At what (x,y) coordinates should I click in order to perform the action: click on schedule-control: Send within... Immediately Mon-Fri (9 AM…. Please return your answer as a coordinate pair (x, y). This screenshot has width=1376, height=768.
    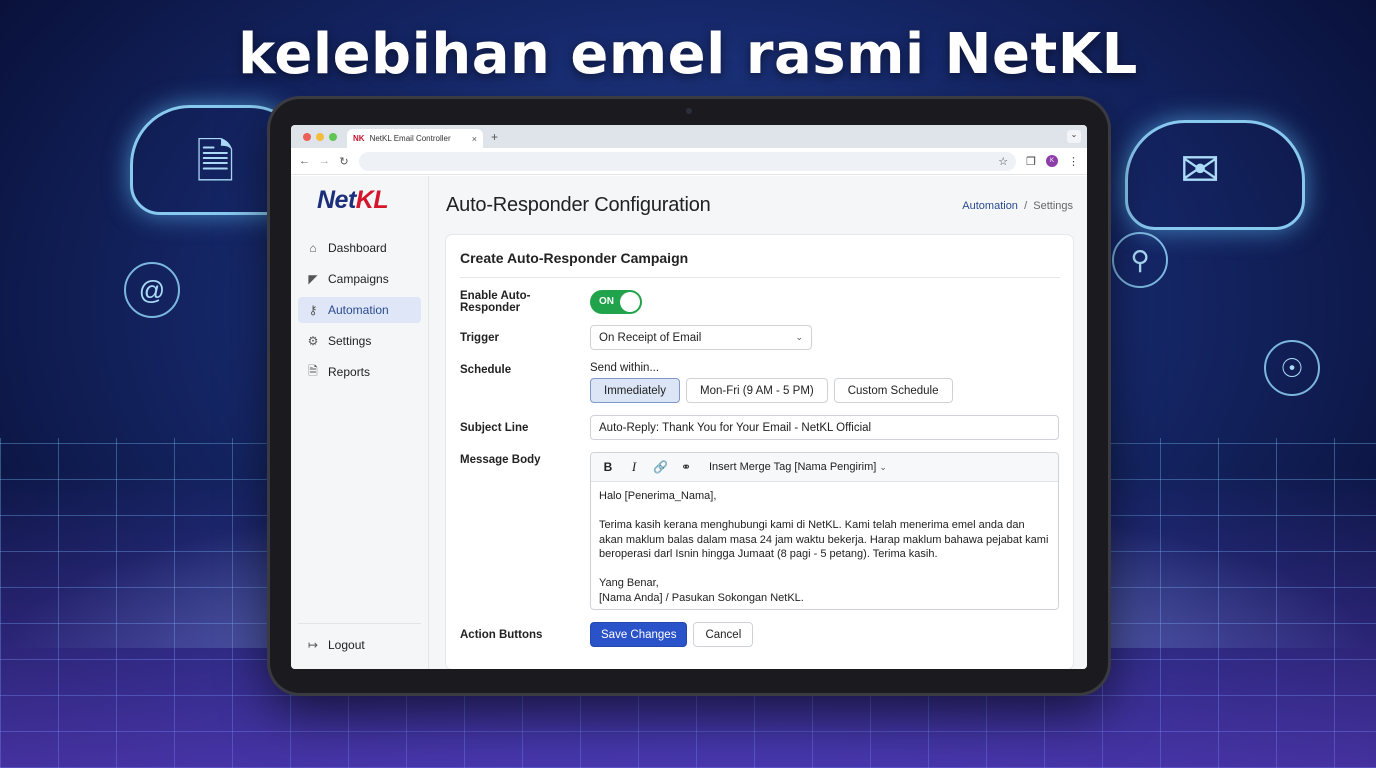
    Looking at the image, I should click on (771, 382).